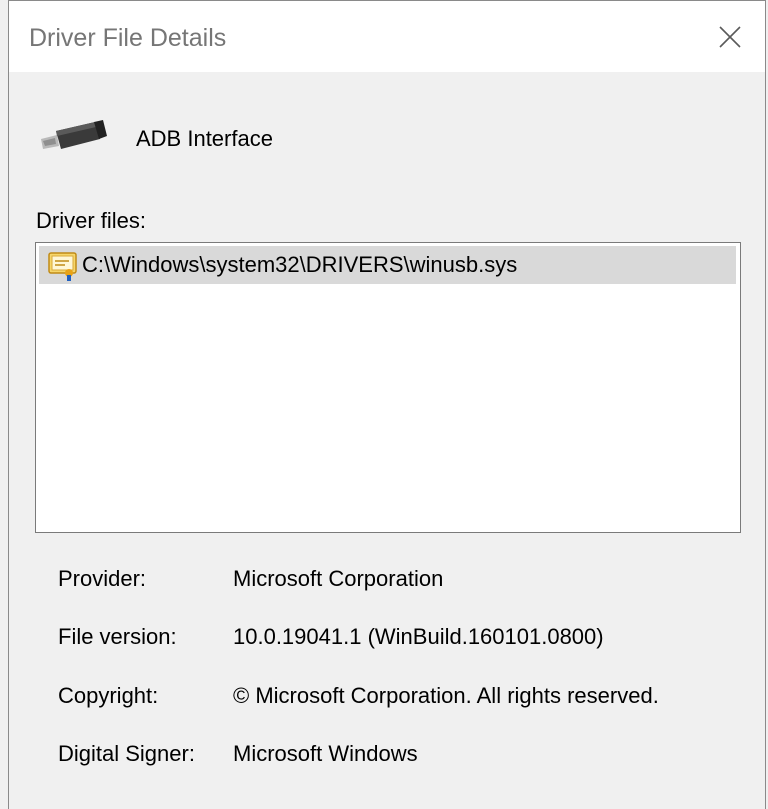  What do you see at coordinates (418, 636) in the screenshot?
I see `file-version-value: 10.0.19041.1 (WinBuild.160101.0800)` at bounding box center [418, 636].